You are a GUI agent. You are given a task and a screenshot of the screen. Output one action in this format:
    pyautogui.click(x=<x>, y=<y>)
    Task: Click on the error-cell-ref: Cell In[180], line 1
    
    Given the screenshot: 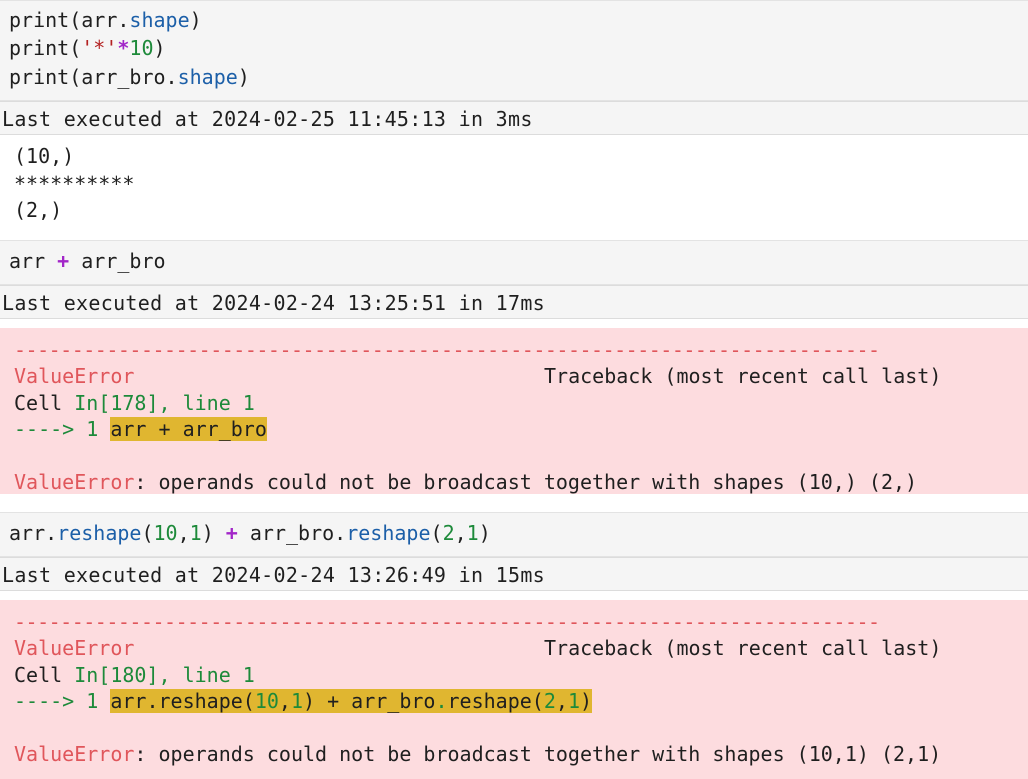 What is the action you would take?
    pyautogui.click(x=134, y=675)
    